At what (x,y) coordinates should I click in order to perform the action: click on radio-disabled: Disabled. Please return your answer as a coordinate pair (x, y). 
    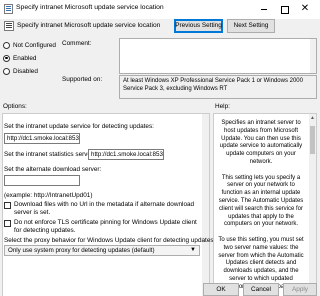
    Looking at the image, I should click on (20, 71).